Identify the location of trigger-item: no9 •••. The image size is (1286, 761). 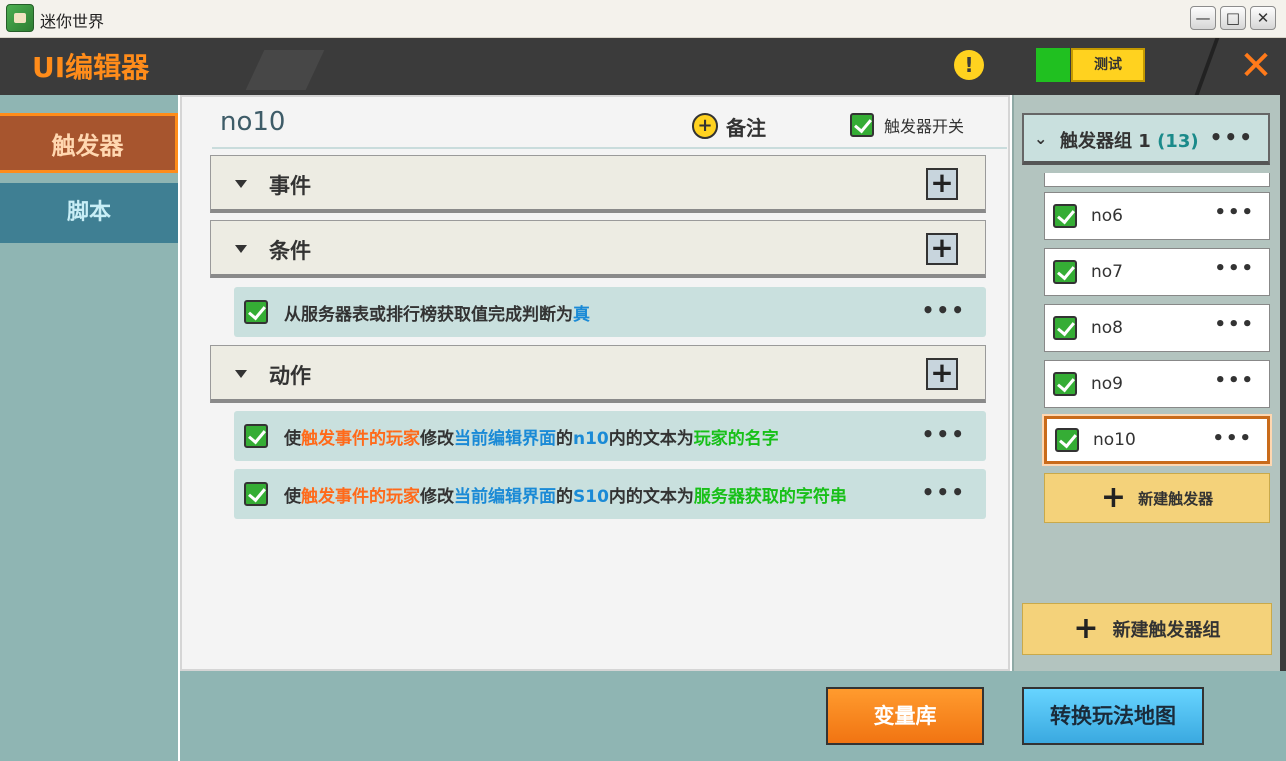
(1157, 384).